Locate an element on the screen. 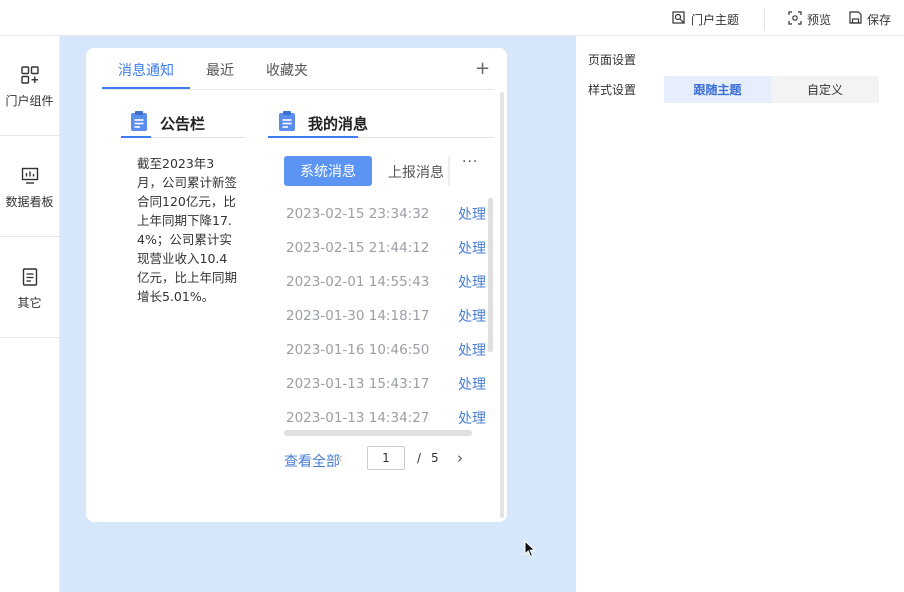 The height and width of the screenshot is (592, 904). message-row: 2023-01-16 10:46:50 处理 is located at coordinates (386, 350).